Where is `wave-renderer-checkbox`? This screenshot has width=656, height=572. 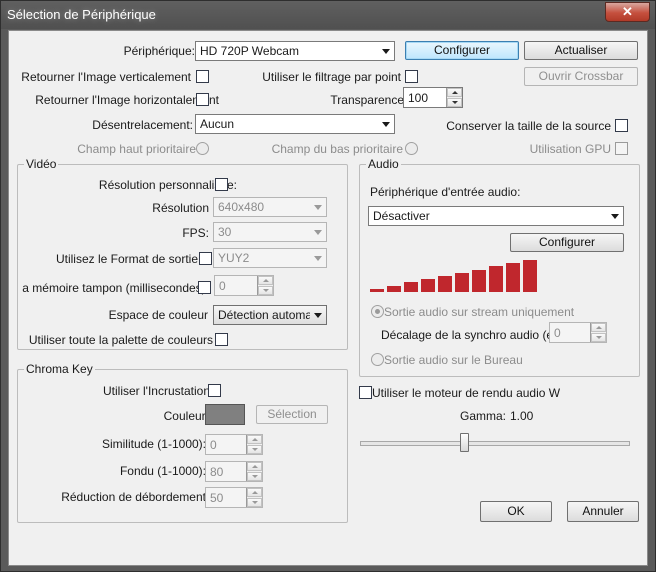
wave-renderer-checkbox is located at coordinates (365, 392).